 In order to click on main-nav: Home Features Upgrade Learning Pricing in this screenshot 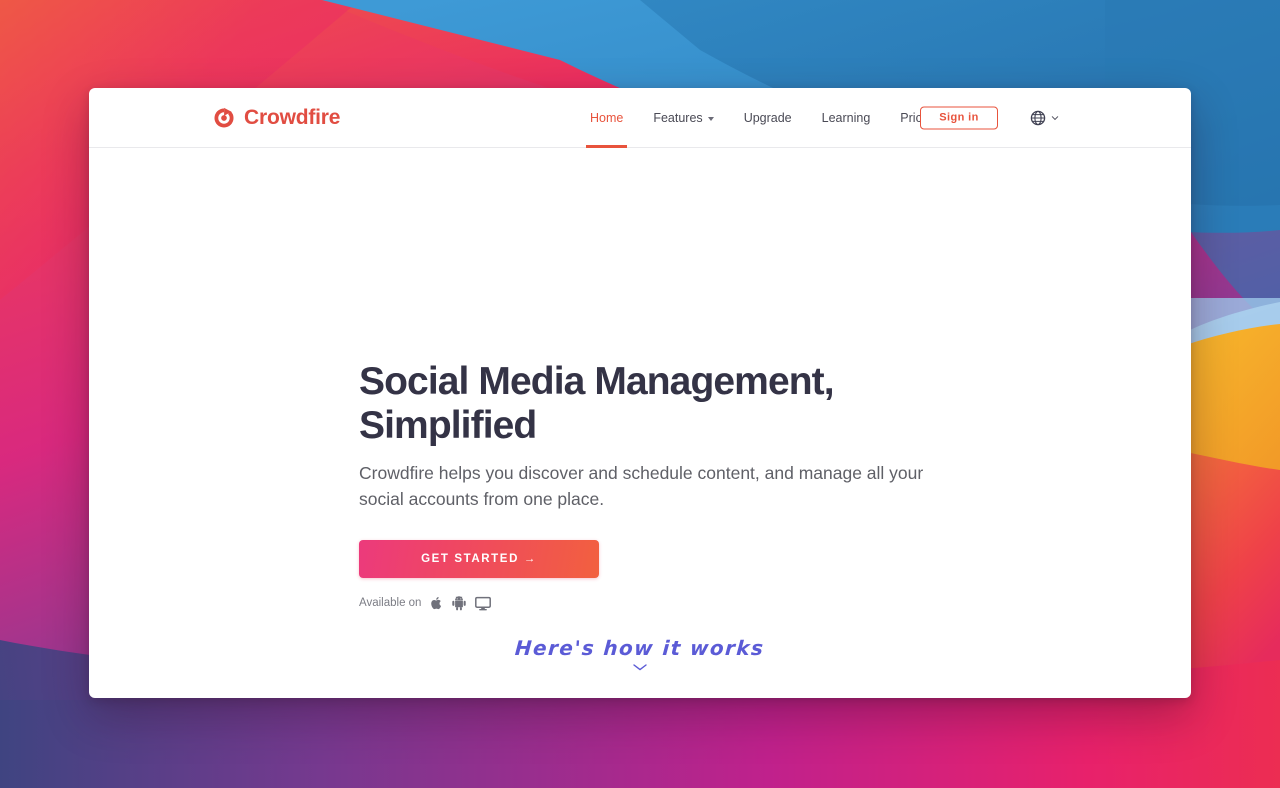, I will do `click(764, 118)`.